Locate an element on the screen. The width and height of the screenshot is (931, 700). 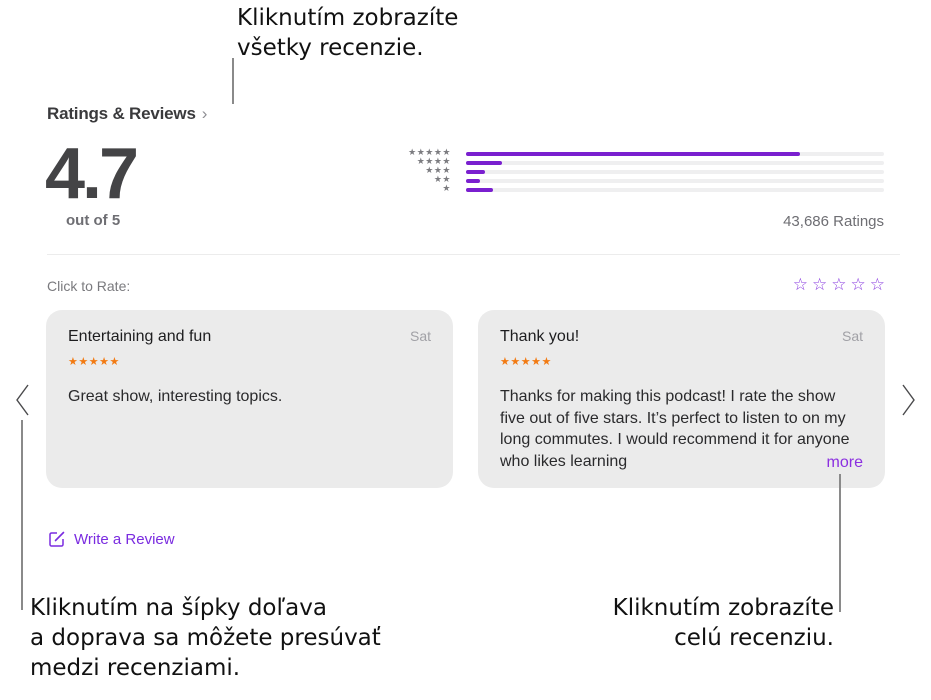
callout-line-2: a doprava sa môžete presúvať is located at coordinates (205, 638).